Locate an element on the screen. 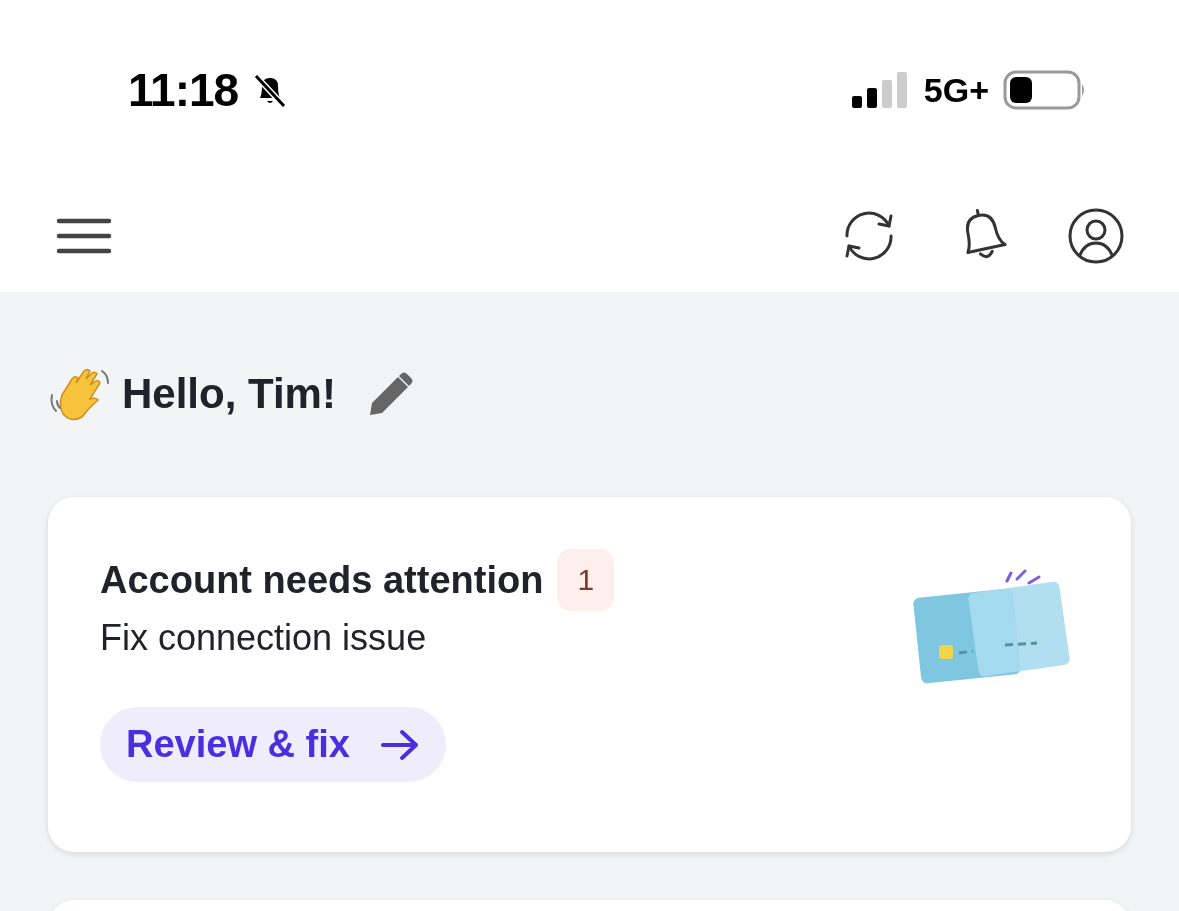 Image resolution: width=1179 pixels, height=911 pixels. card-title: Account needs attention is located at coordinates (322, 580).